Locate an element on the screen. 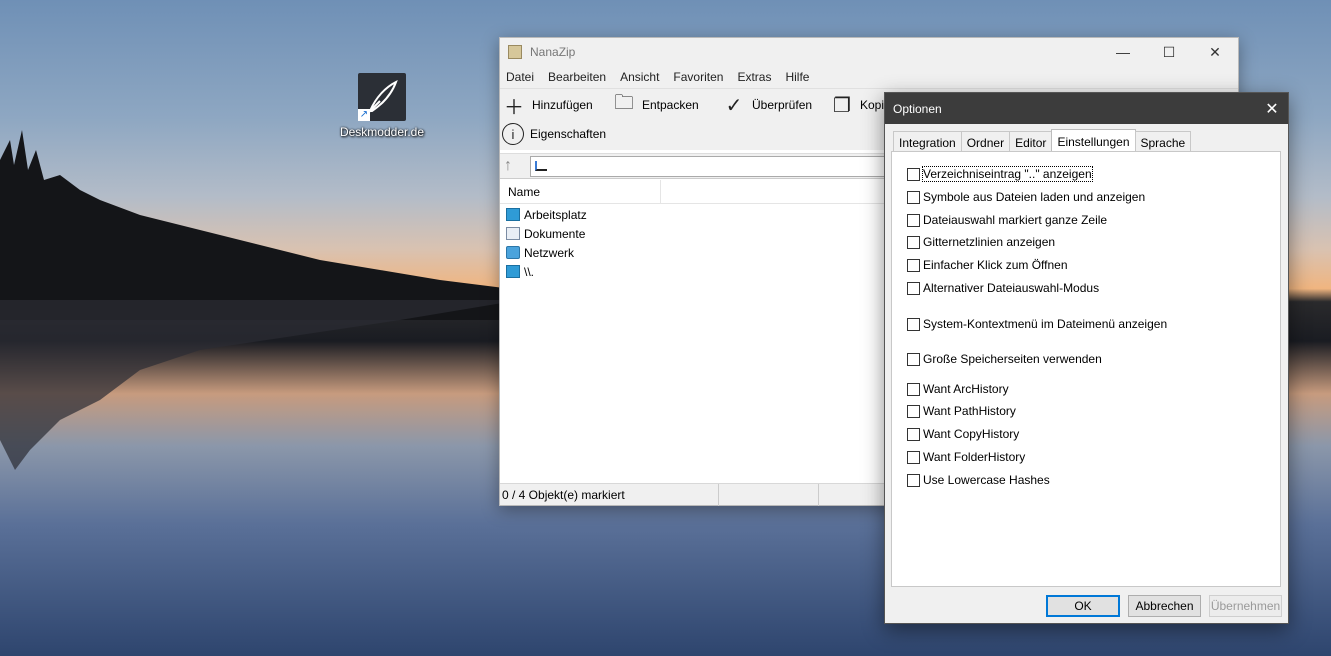  tab-ordner: Ordner is located at coordinates (985, 141).